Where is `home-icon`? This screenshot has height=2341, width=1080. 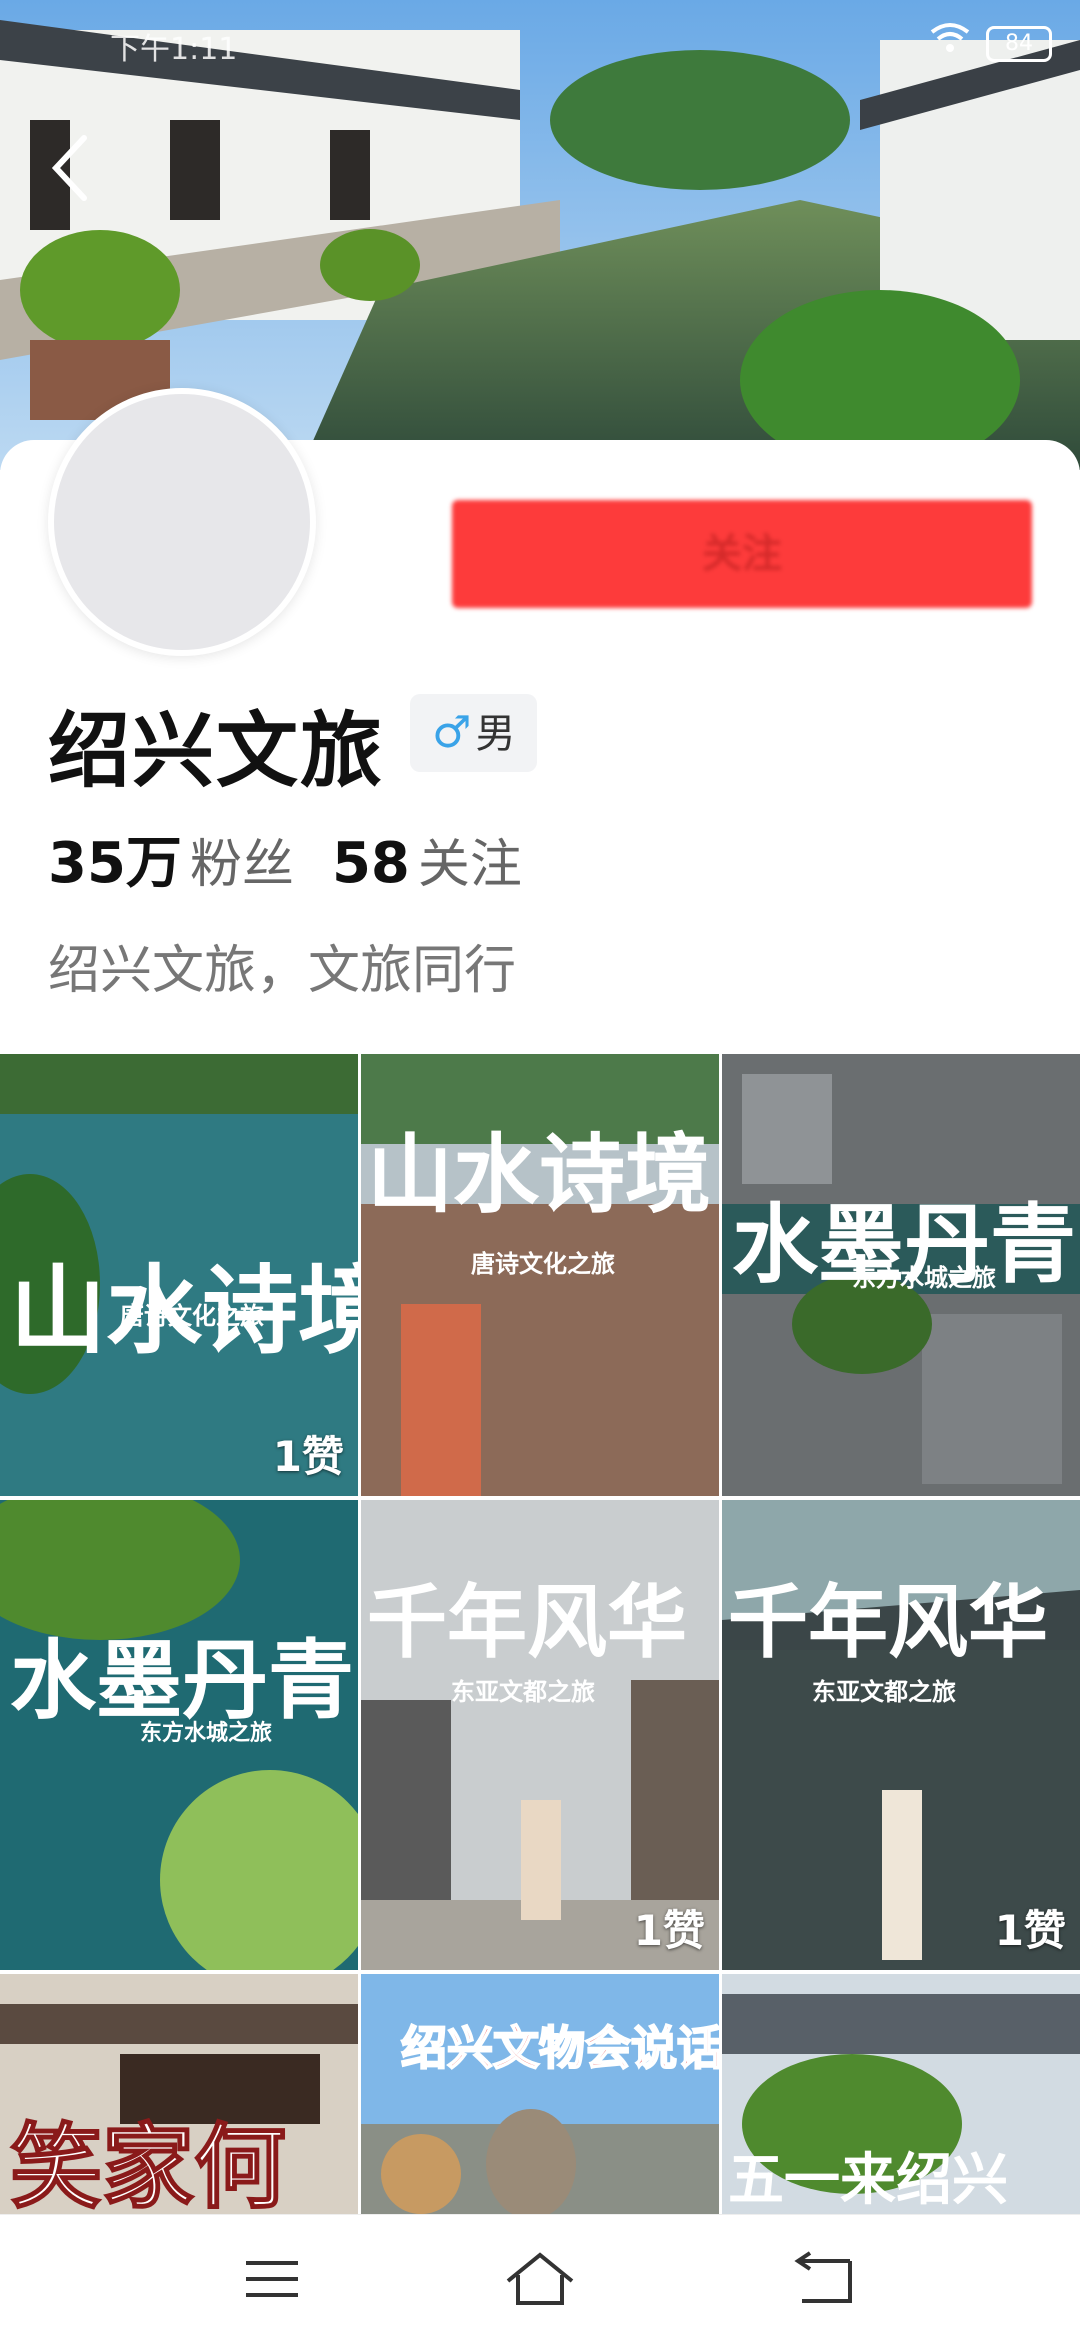 home-icon is located at coordinates (540, 2278).